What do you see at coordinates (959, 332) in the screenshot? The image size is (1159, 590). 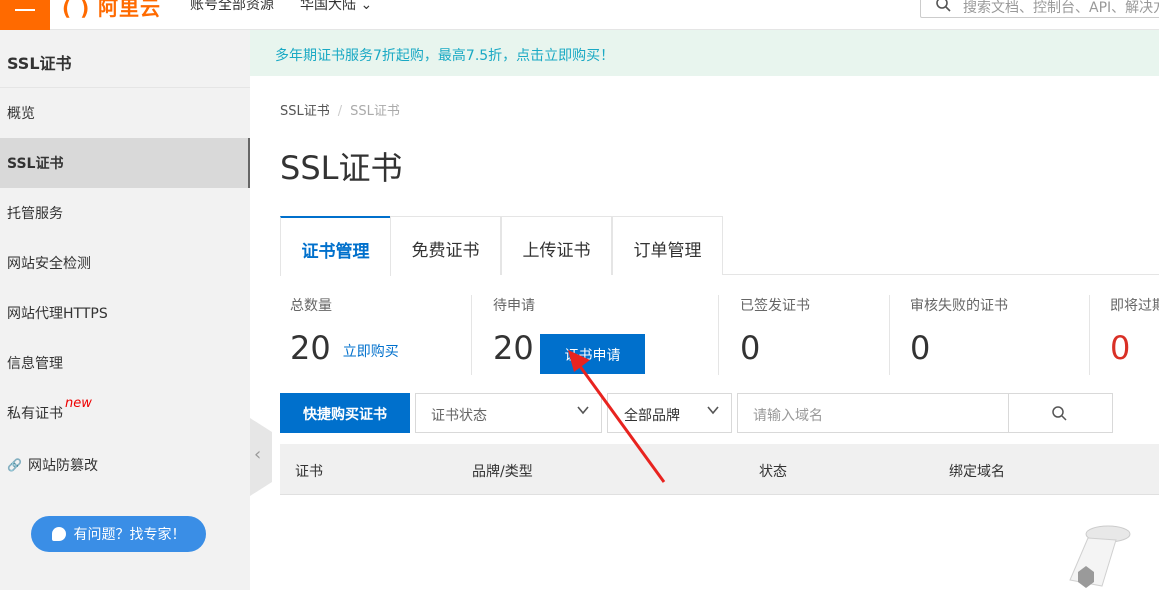 I see `stat-failed: 审核失败的证书 0` at bounding box center [959, 332].